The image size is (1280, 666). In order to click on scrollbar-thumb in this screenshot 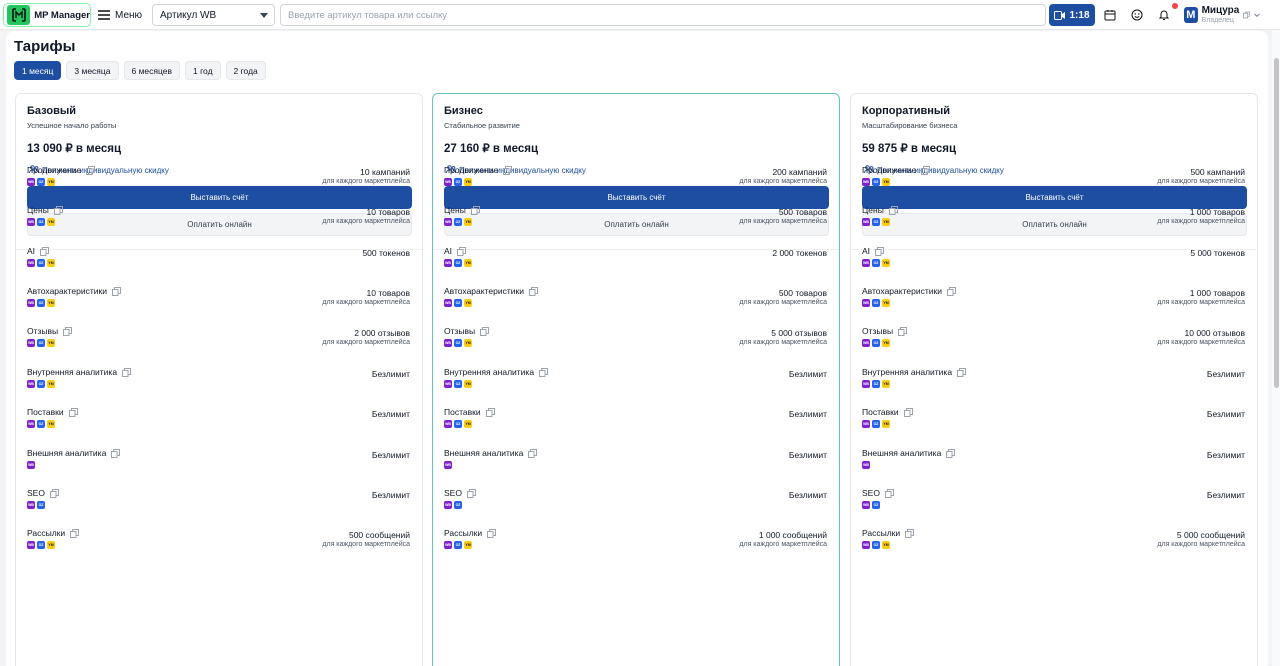, I will do `click(1276, 223)`.